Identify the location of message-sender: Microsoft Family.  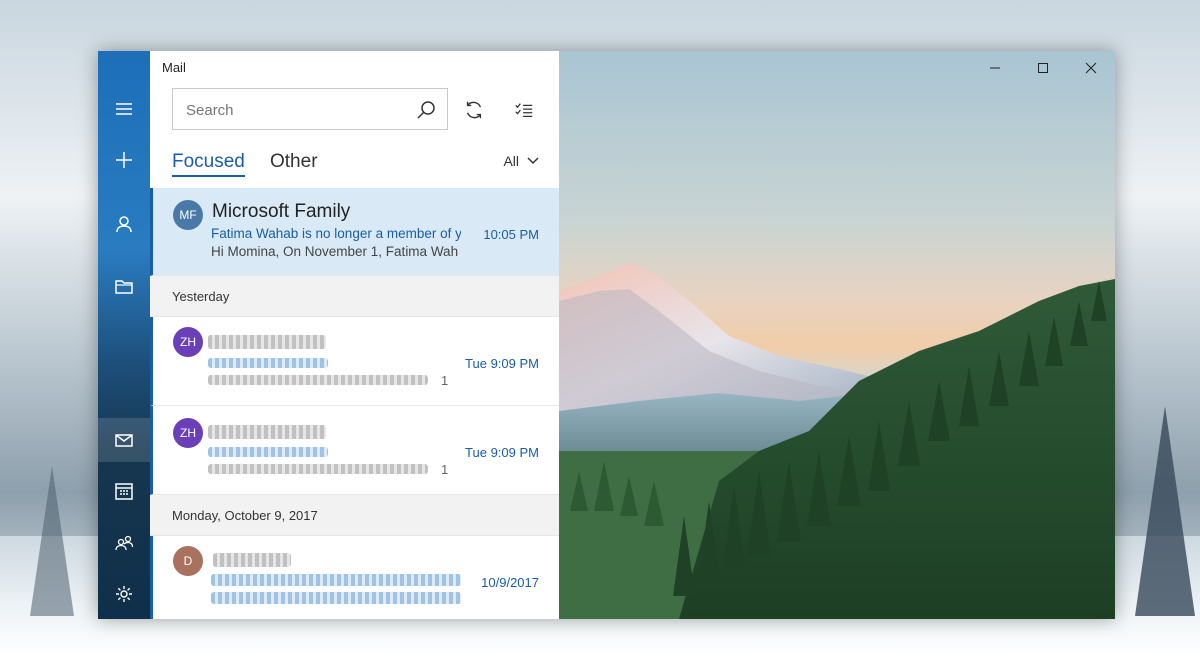
(281, 211).